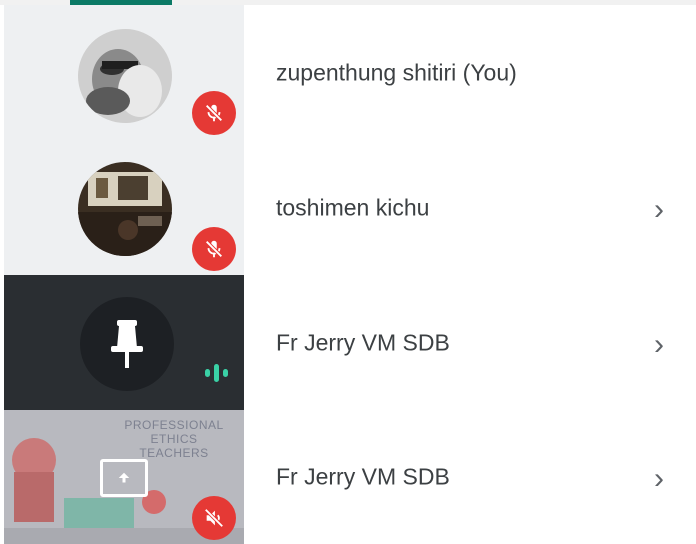 This screenshot has width=696, height=544. What do you see at coordinates (353, 207) in the screenshot?
I see `participant-name: toshimen kichu` at bounding box center [353, 207].